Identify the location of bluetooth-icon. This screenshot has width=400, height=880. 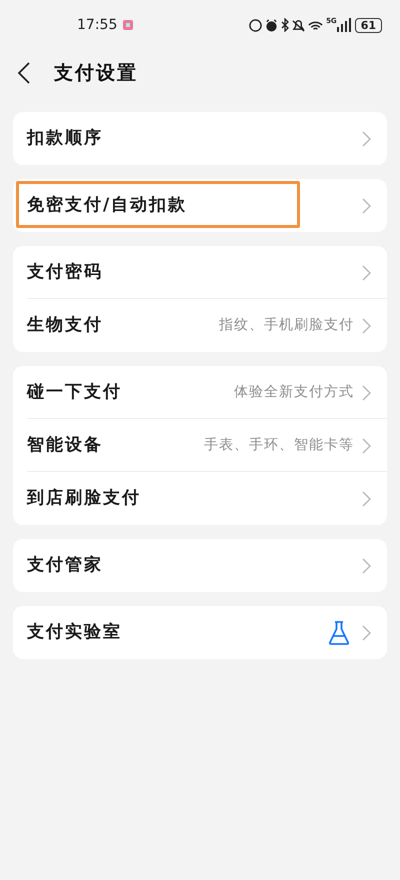
(285, 25).